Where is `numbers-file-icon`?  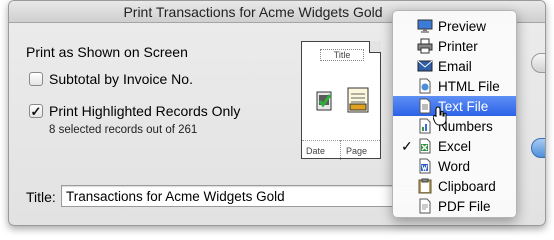 numbers-file-icon is located at coordinates (425, 126).